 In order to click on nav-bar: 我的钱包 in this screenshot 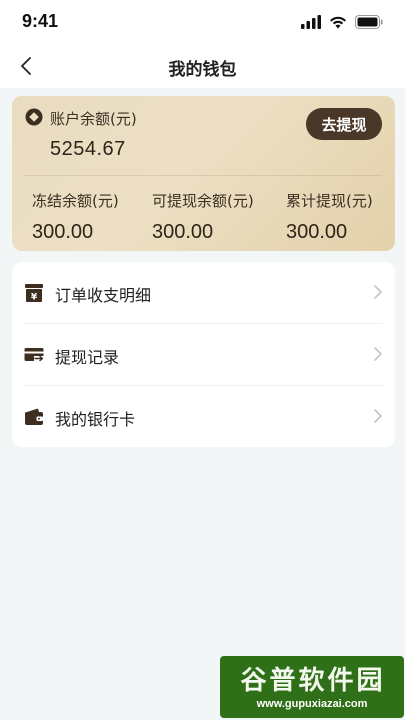, I will do `click(202, 66)`.